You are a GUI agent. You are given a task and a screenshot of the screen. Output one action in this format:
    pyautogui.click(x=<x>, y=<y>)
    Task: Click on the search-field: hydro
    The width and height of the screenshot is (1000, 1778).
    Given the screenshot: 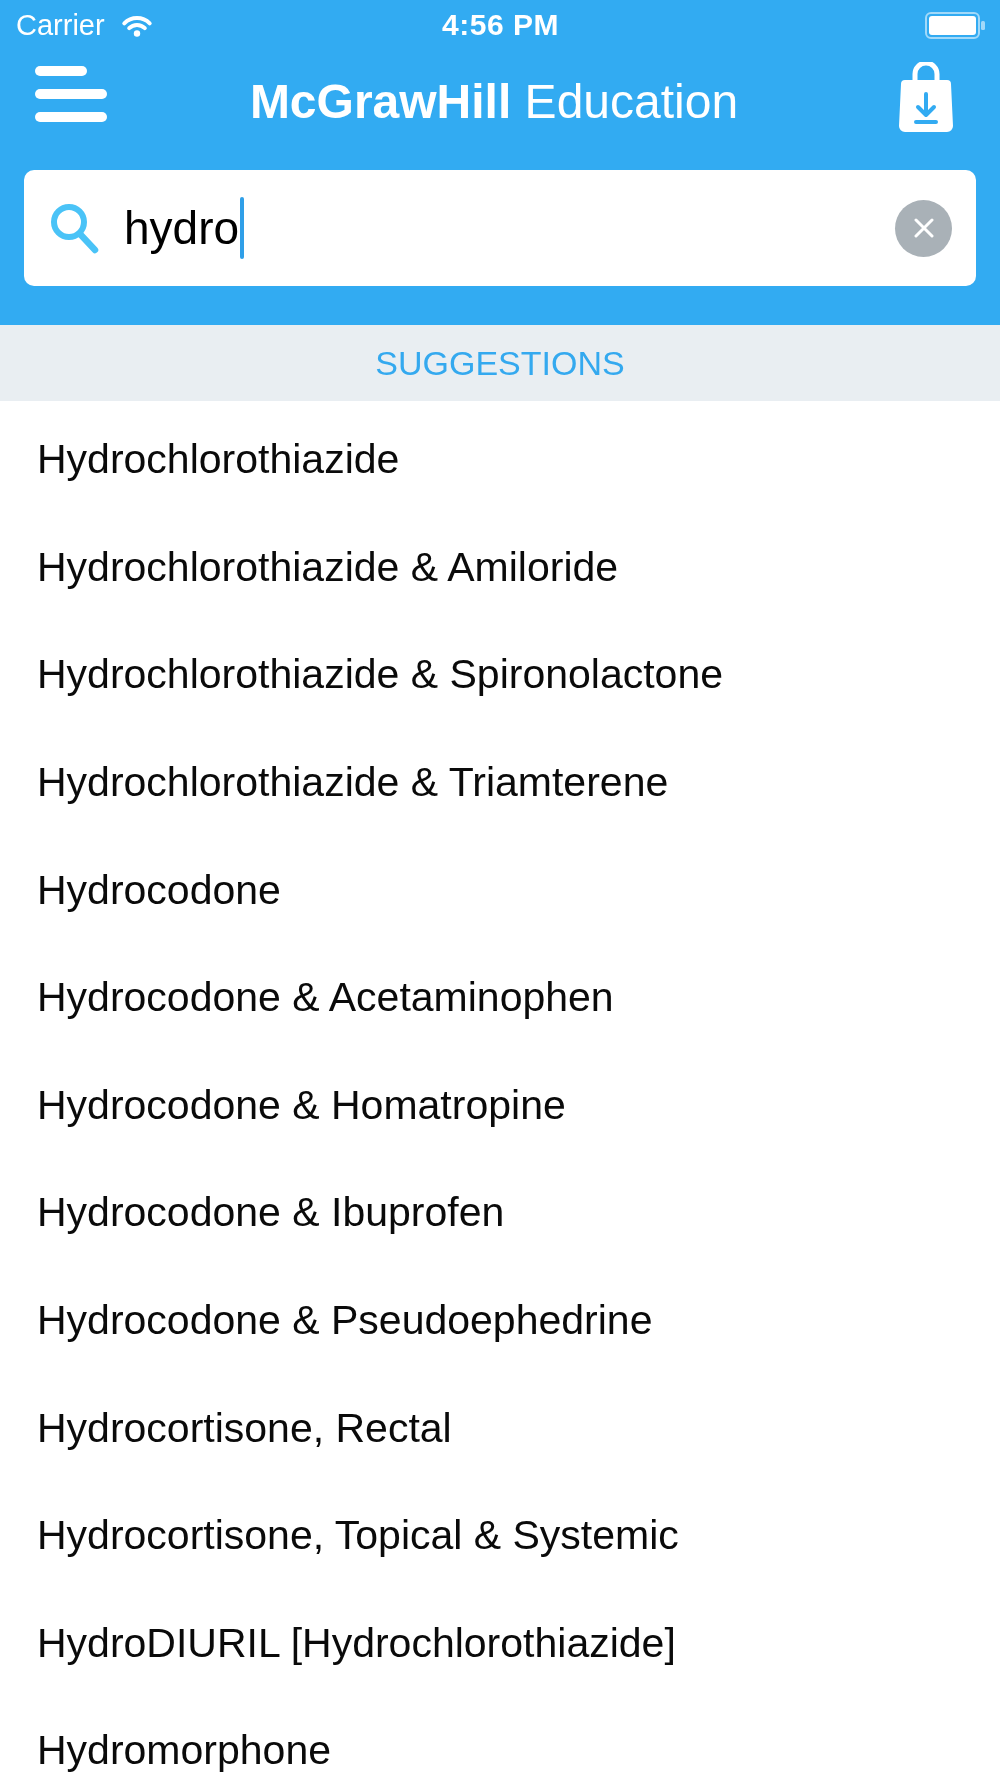 What is the action you would take?
    pyautogui.click(x=500, y=228)
    